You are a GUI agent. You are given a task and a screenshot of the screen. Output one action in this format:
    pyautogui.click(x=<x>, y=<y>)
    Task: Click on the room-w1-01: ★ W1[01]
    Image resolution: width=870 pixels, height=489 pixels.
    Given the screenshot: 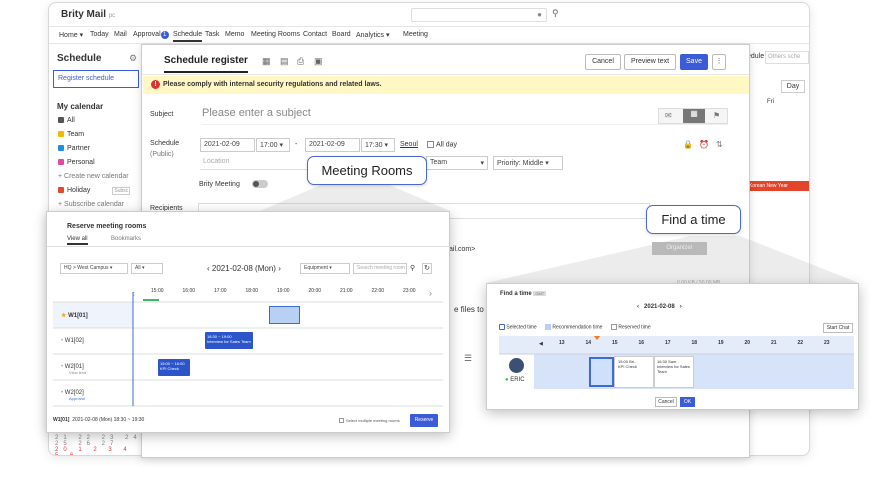 What is the action you would take?
    pyautogui.click(x=74, y=315)
    